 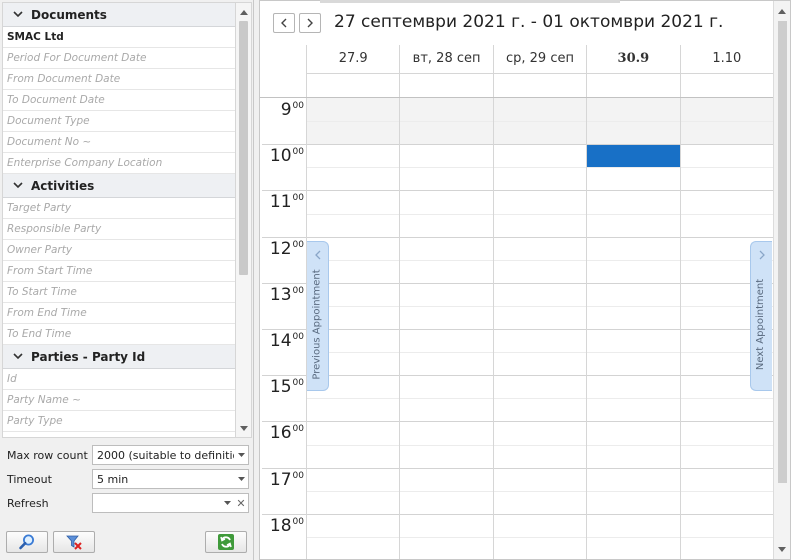 I want to click on hour-label: 900, so click(x=282, y=110).